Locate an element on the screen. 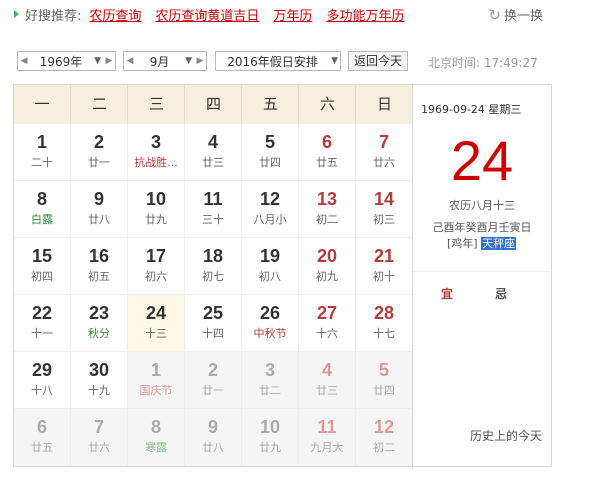 Image resolution: width=591 pixels, height=479 pixels. day-cell: 15 初四 is located at coordinates (42, 265).